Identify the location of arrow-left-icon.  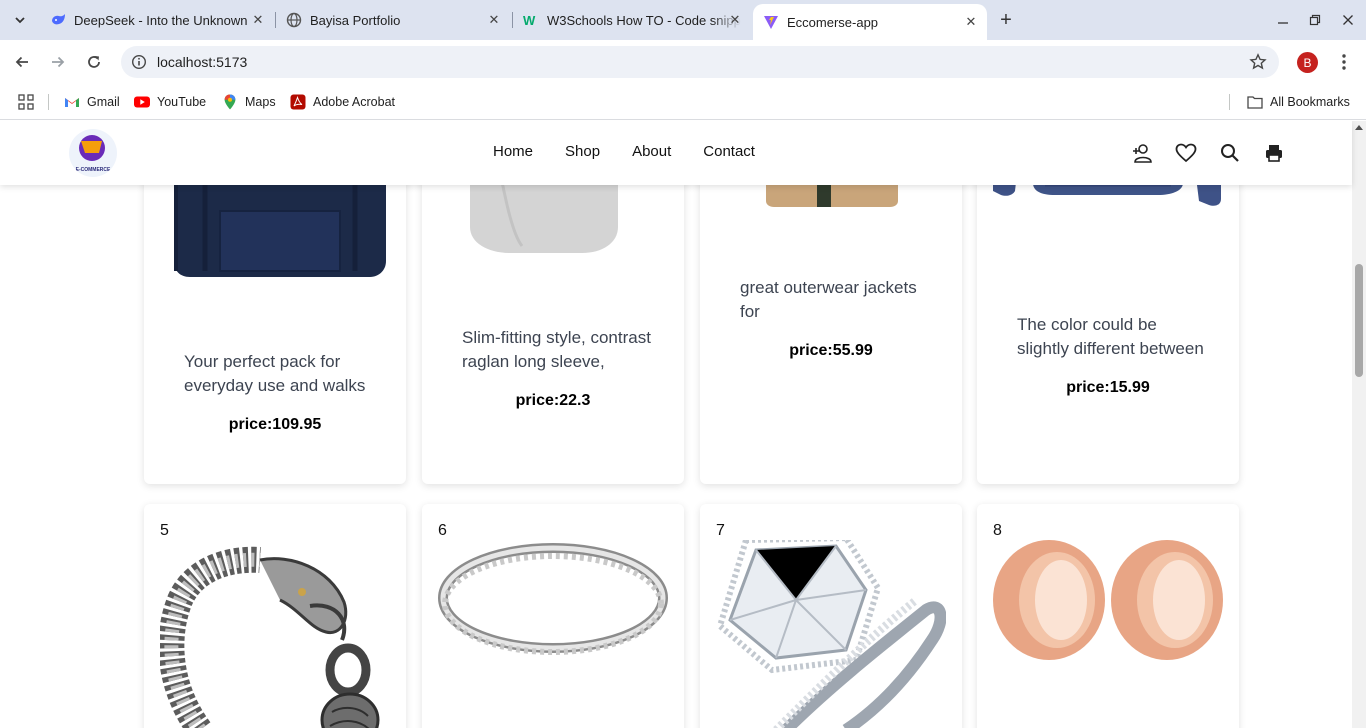
(21, 62).